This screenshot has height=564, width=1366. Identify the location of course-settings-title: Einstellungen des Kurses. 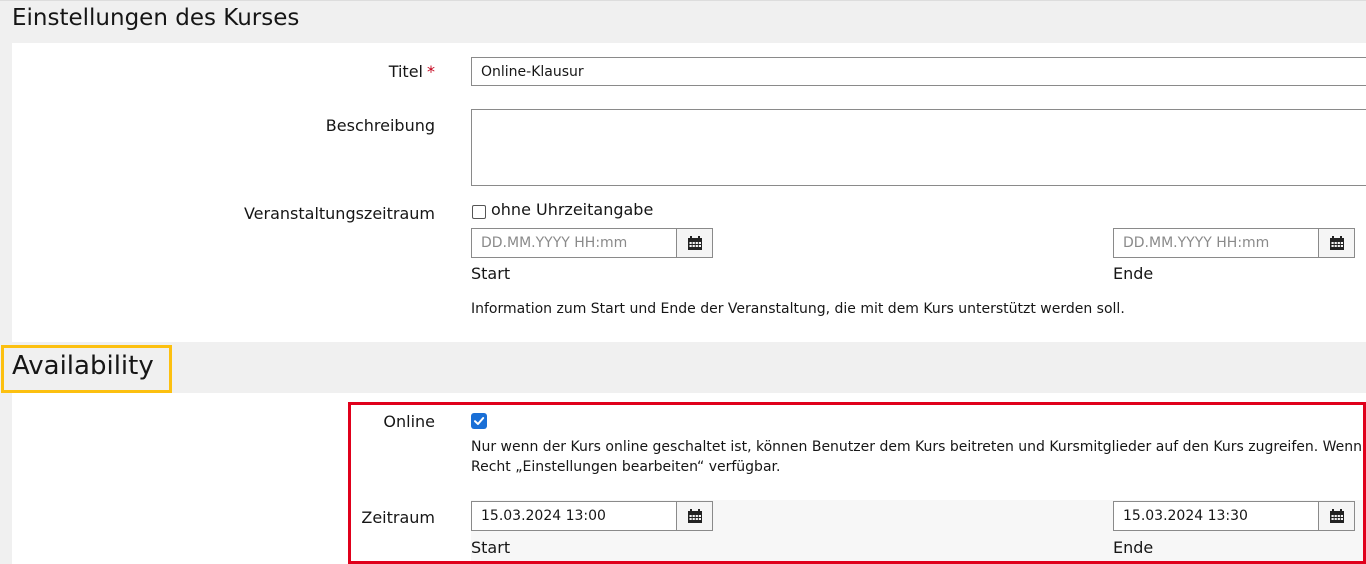
(156, 18).